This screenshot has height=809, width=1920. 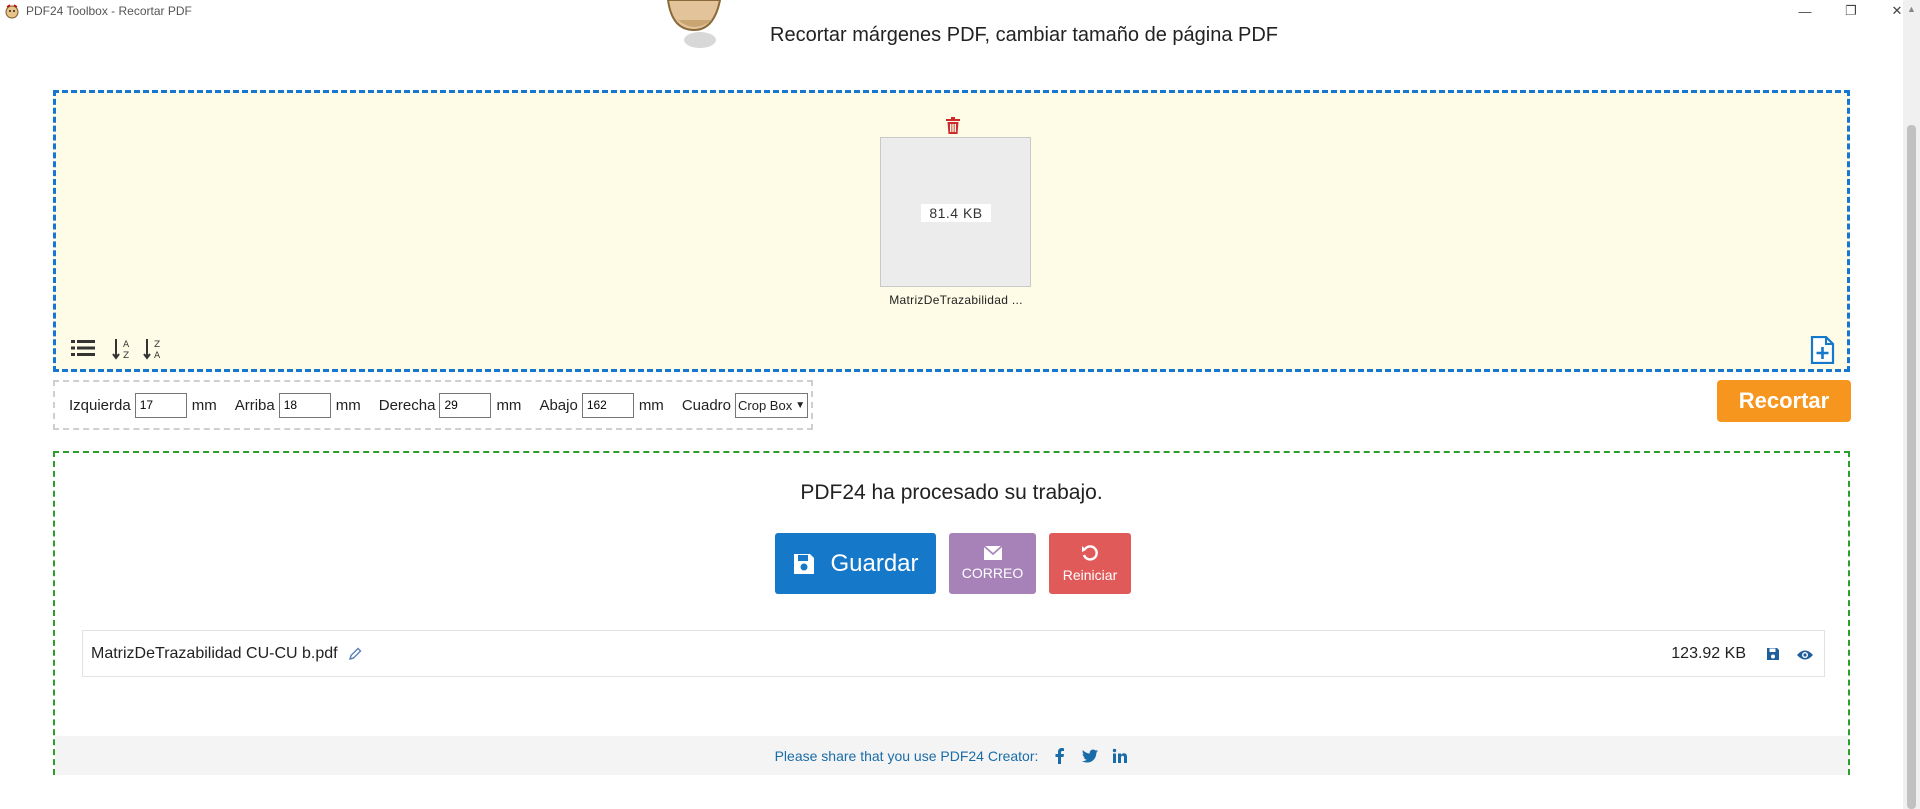 I want to click on result-file-name: MatrizDeTrazabilidad CU-CU b.pdf, so click(x=214, y=653).